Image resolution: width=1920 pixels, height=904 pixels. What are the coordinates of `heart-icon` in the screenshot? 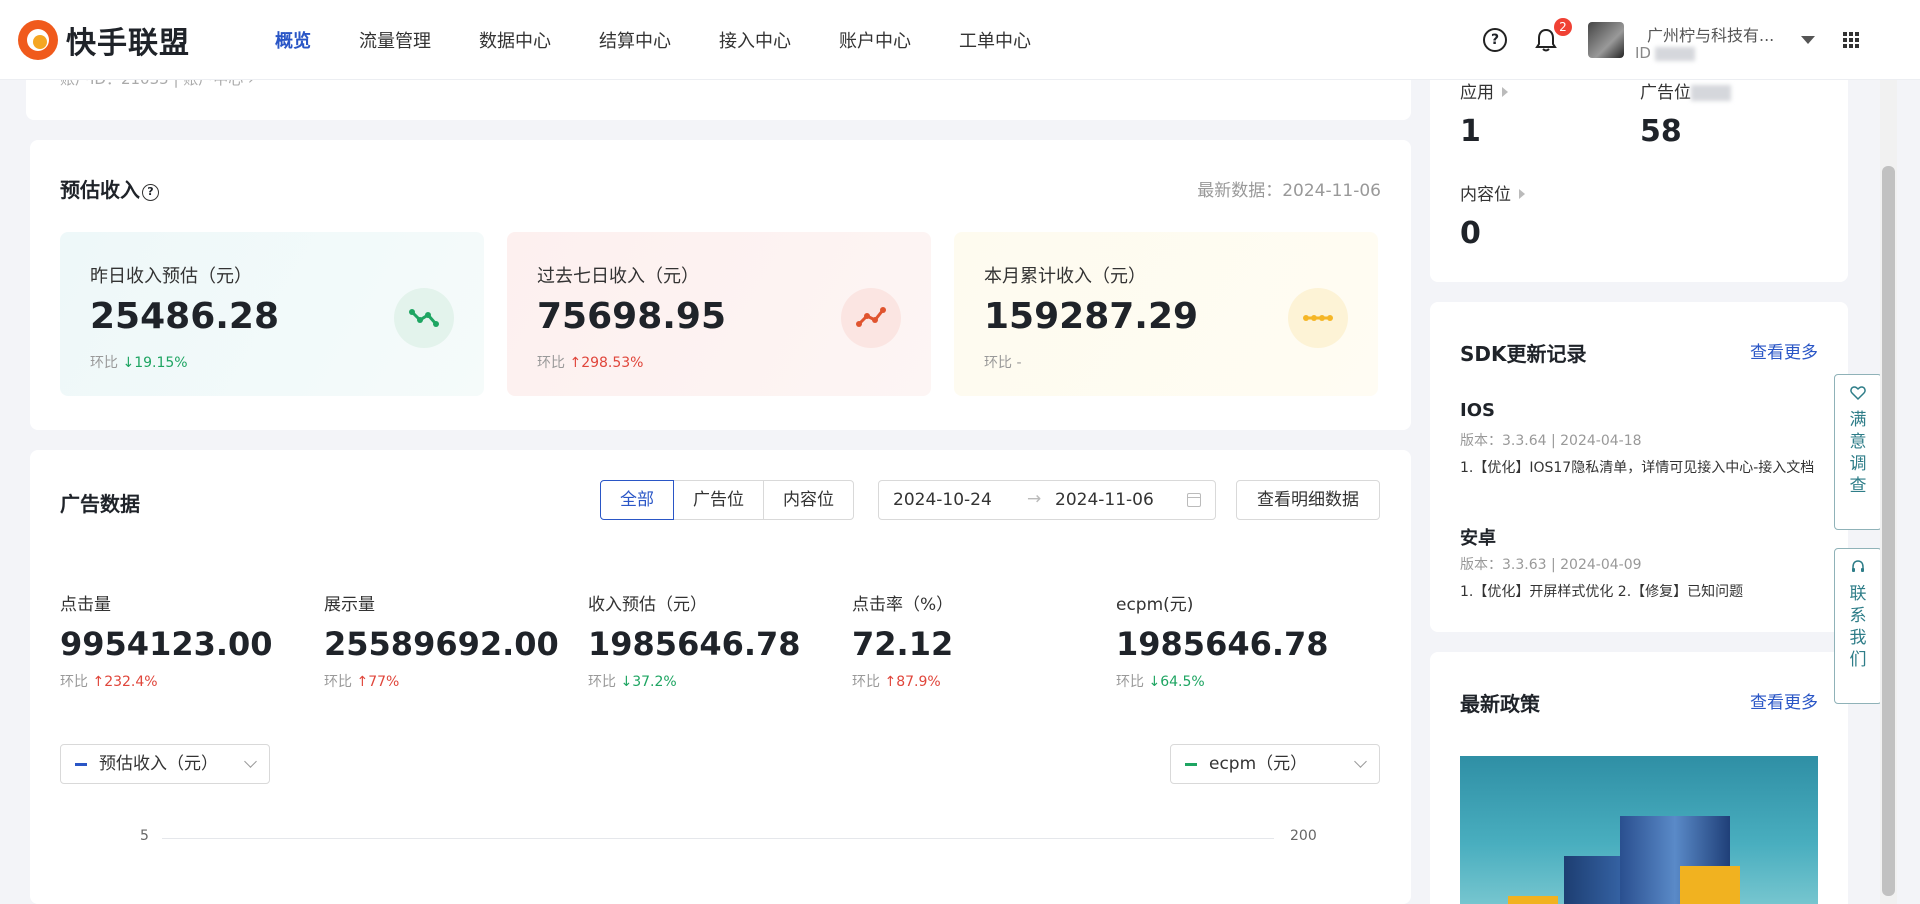 It's located at (1858, 393).